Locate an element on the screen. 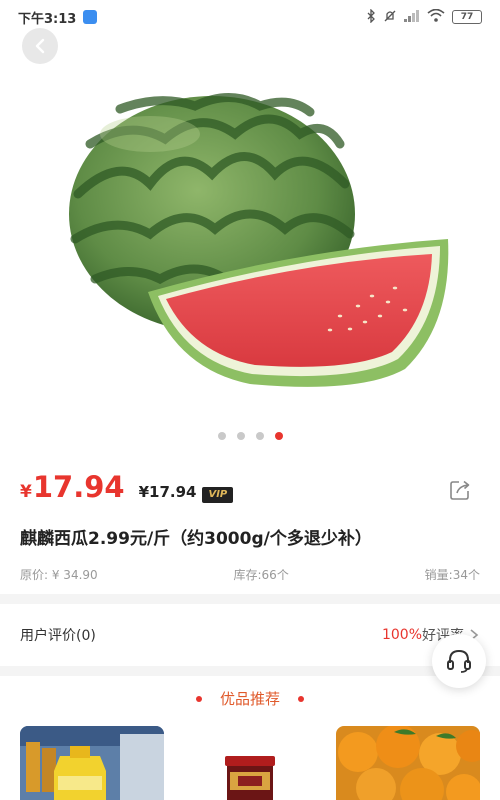 This screenshot has width=500, height=800. chevron-left-icon is located at coordinates (40, 46).